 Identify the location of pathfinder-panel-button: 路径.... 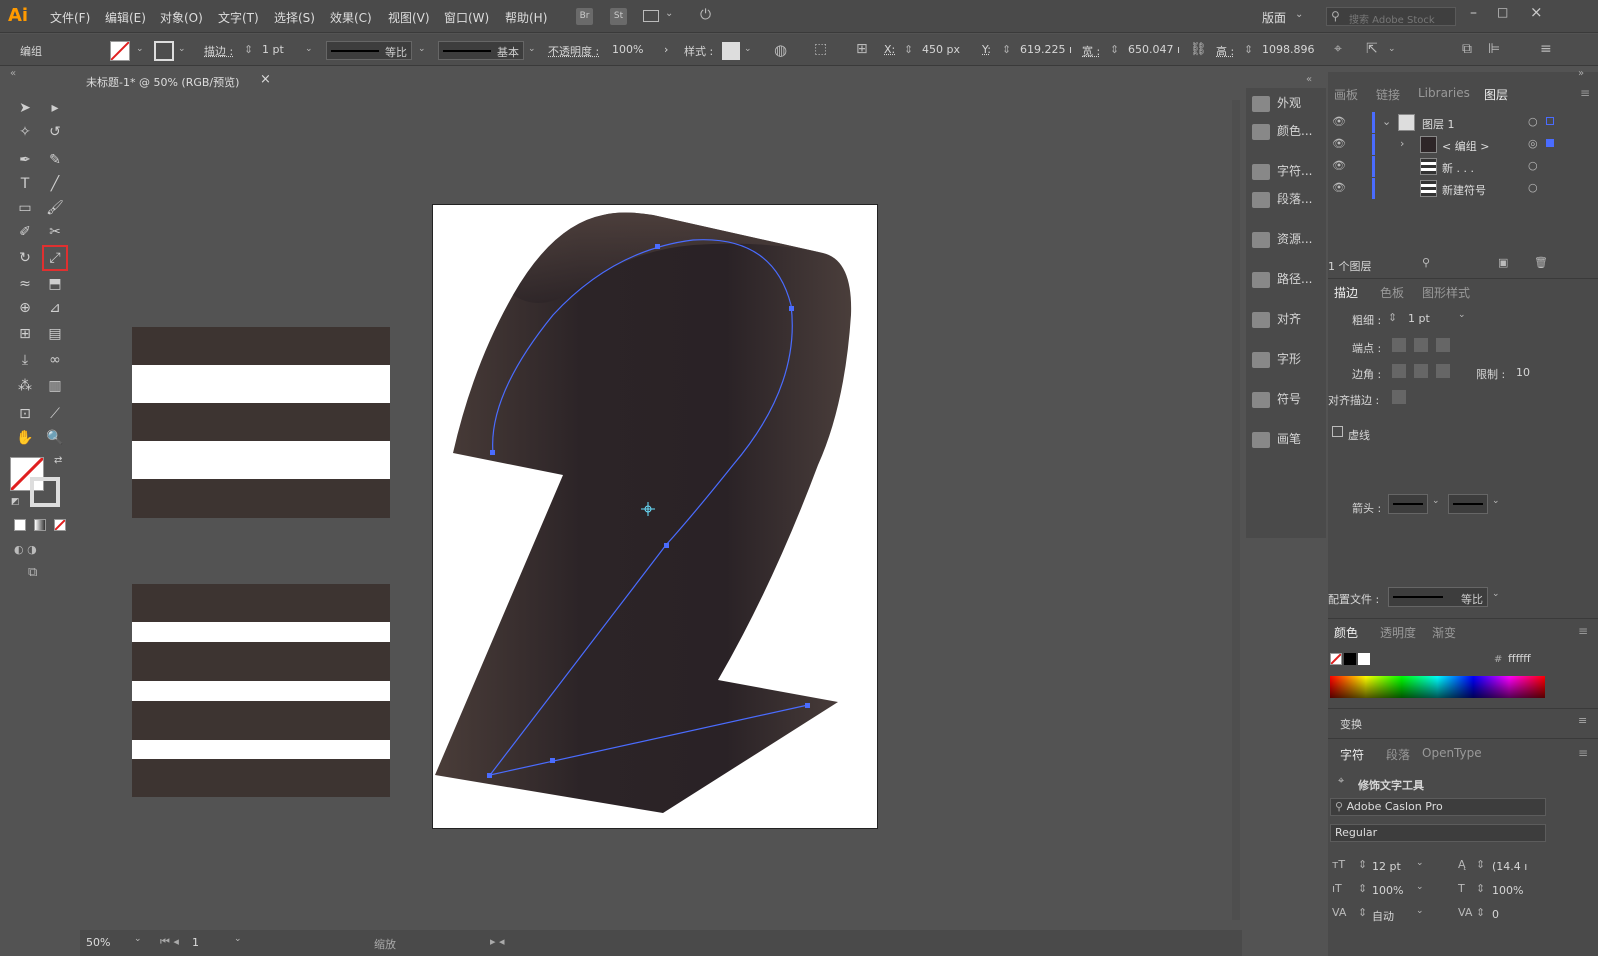
(1288, 281).